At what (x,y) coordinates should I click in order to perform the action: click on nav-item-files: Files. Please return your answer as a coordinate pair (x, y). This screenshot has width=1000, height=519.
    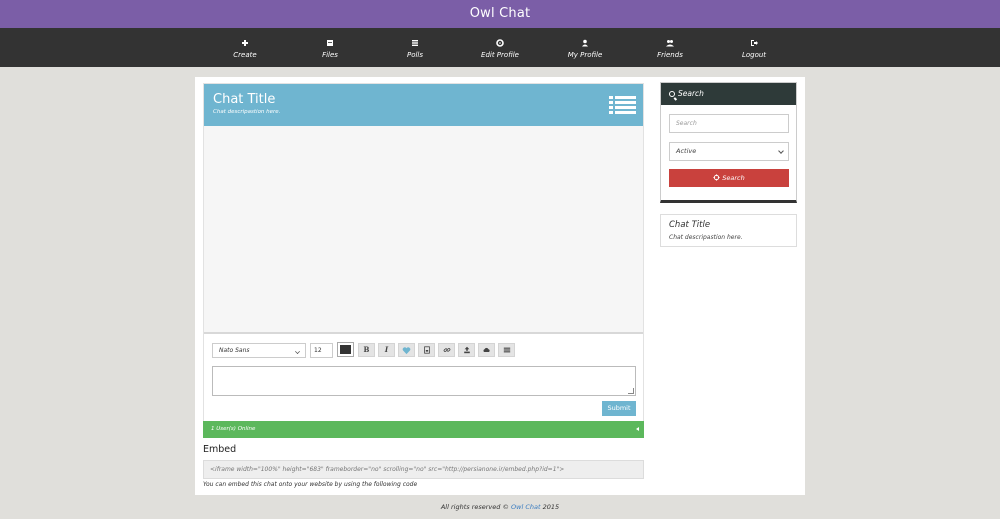
    Looking at the image, I should click on (330, 47).